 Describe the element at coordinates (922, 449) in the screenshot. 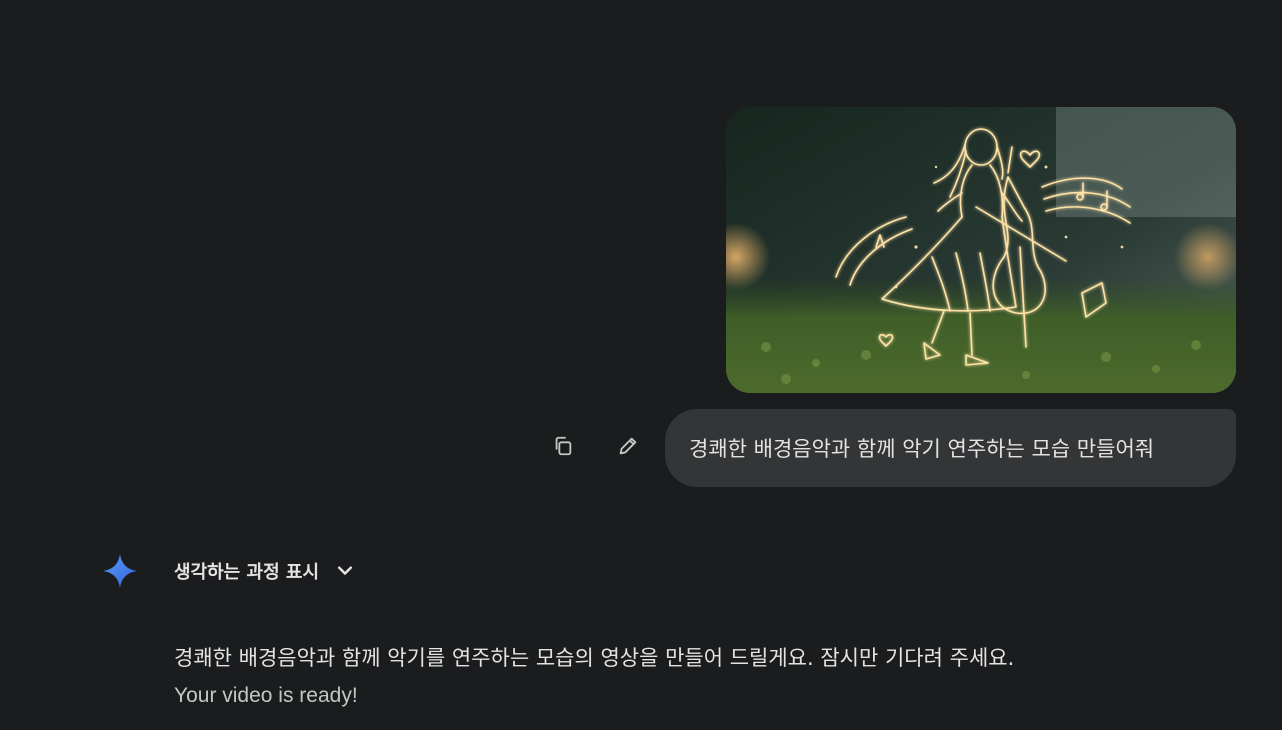

I see `user-prompt-text: 경쾌한 배경음악과 함께 악기 연주하는 모습 만들어줘` at that location.